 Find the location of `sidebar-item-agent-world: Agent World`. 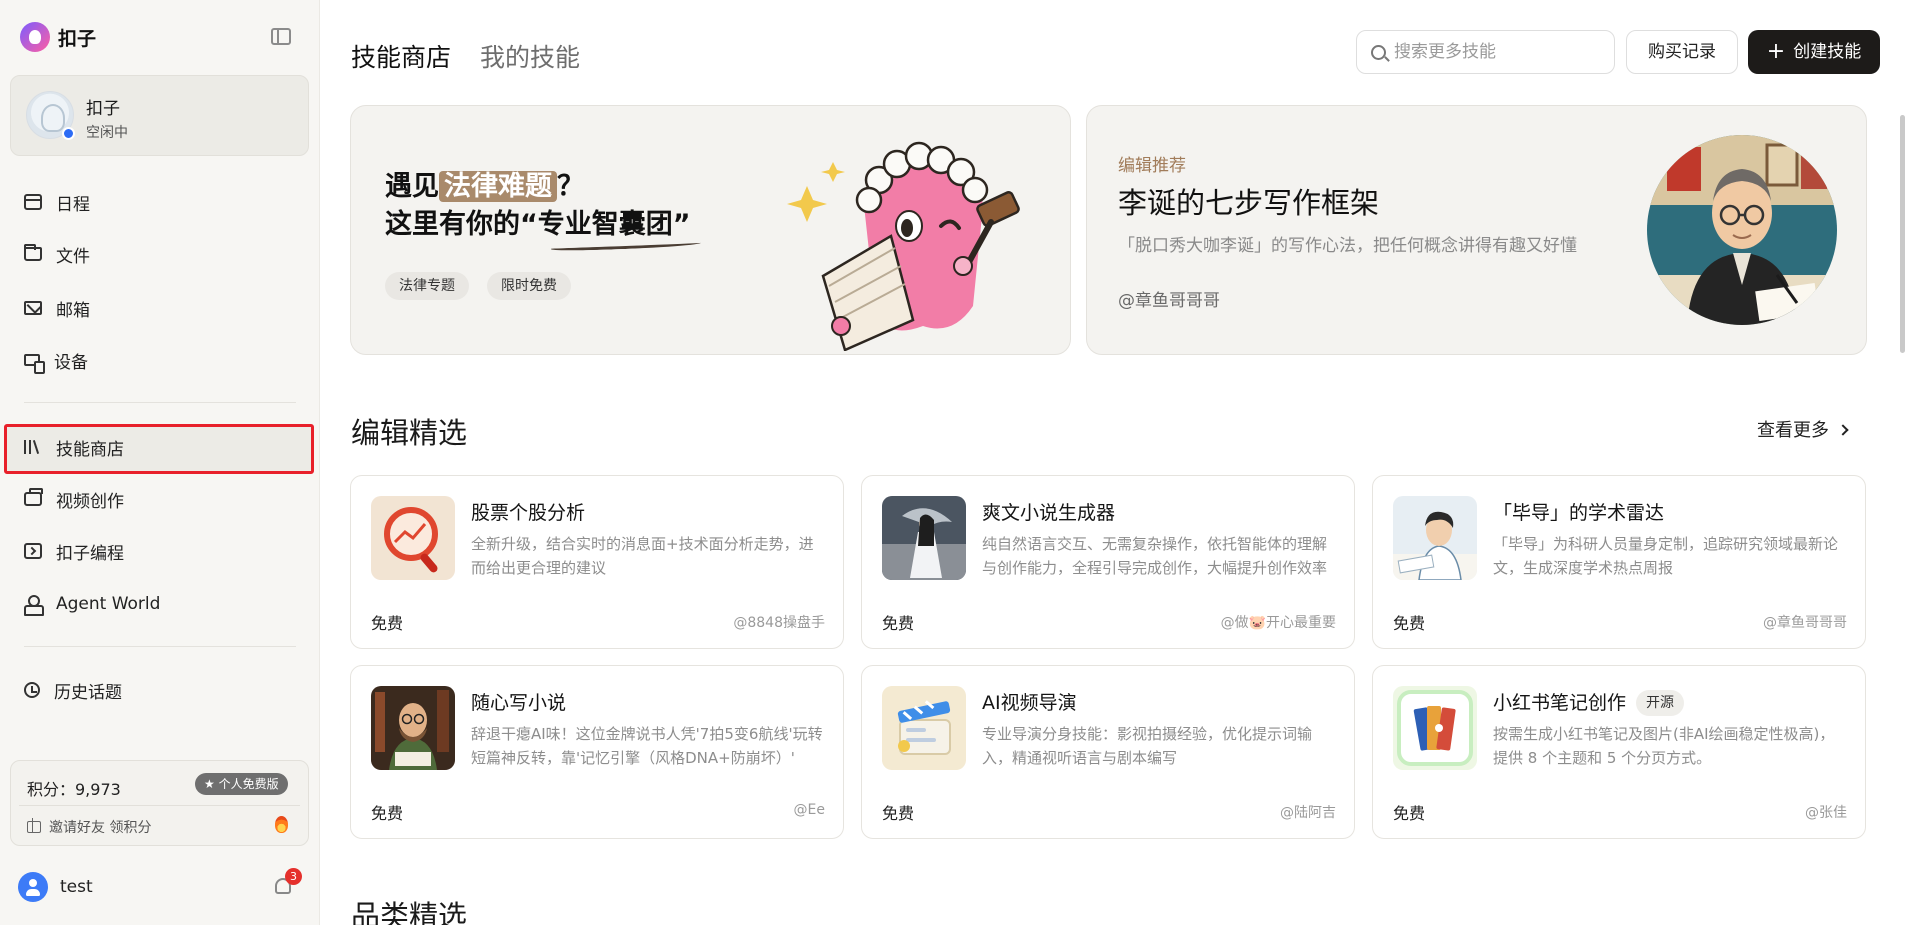

sidebar-item-agent-world: Agent World is located at coordinates (164, 604).